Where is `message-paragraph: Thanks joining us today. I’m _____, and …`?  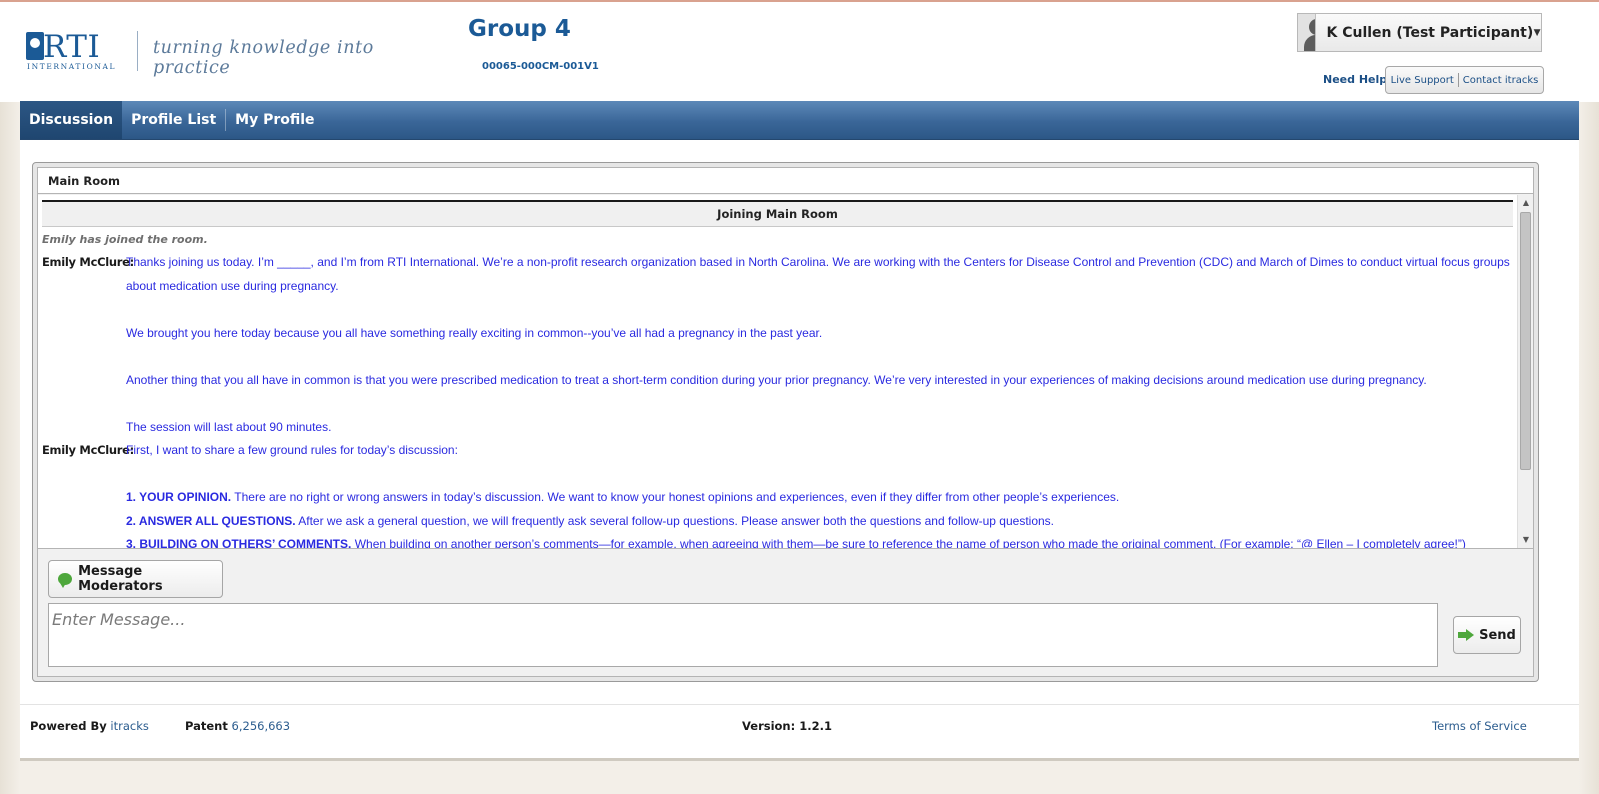 message-paragraph: Thanks joining us today. I’m _____, and … is located at coordinates (818, 274).